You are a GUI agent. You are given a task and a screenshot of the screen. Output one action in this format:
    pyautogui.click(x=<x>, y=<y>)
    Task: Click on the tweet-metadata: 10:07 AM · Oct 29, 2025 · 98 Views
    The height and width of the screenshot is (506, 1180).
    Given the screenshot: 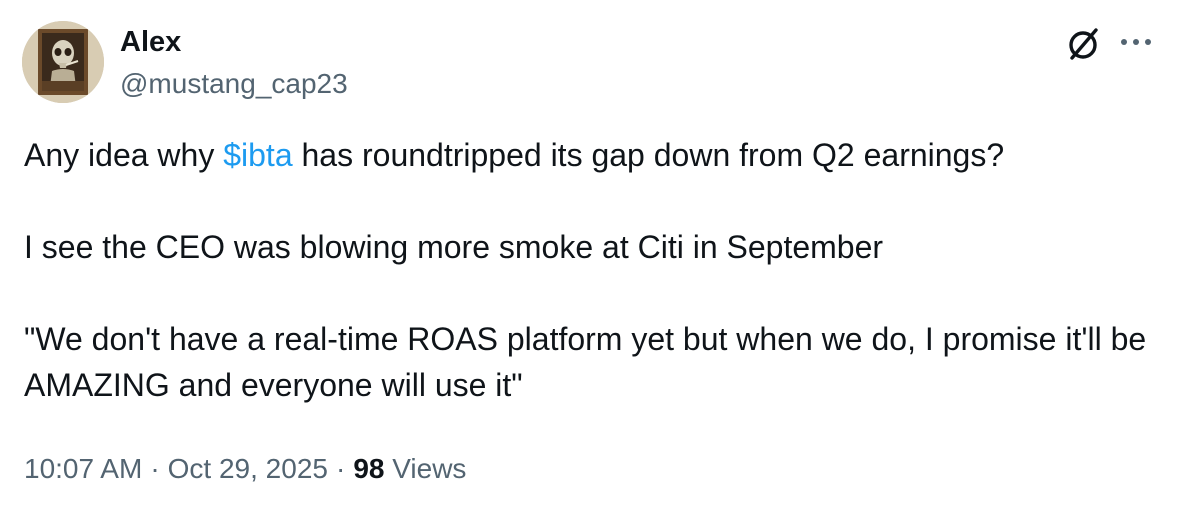 What is the action you would take?
    pyautogui.click(x=245, y=469)
    